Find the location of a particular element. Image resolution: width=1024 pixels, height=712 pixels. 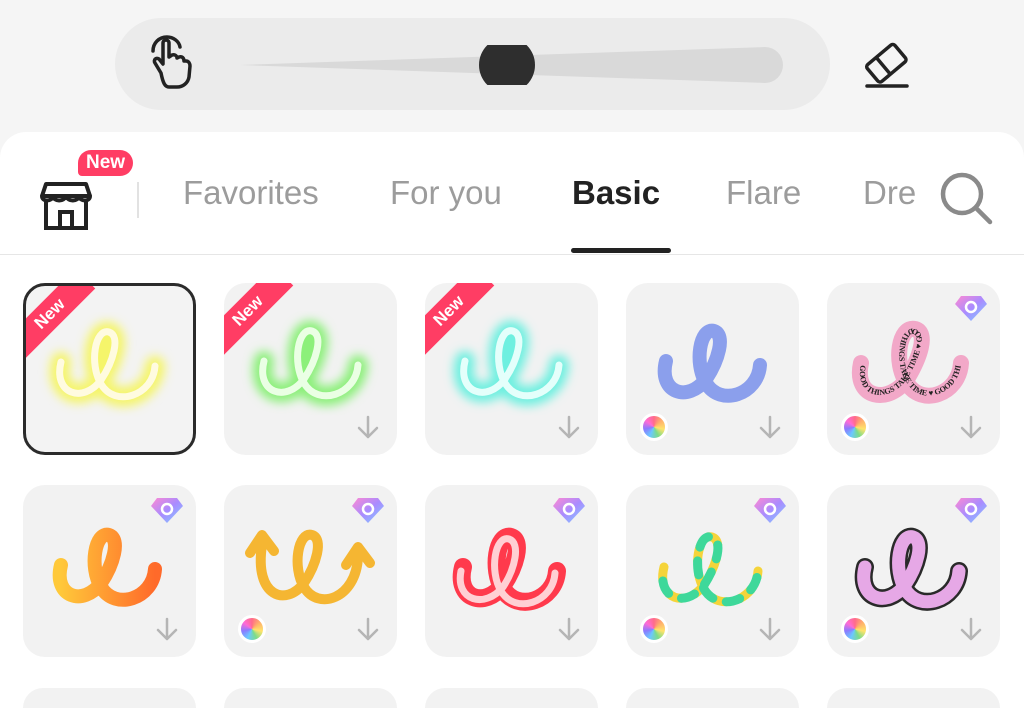

brush-tile-neon-cyan: New is located at coordinates (511, 369).